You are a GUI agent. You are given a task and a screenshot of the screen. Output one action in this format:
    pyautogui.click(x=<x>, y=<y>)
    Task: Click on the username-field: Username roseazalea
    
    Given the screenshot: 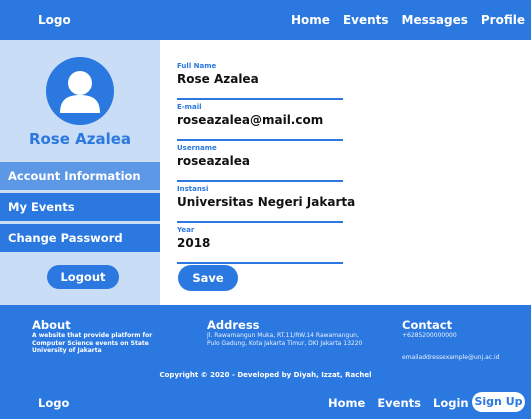 What is the action you would take?
    pyautogui.click(x=260, y=163)
    